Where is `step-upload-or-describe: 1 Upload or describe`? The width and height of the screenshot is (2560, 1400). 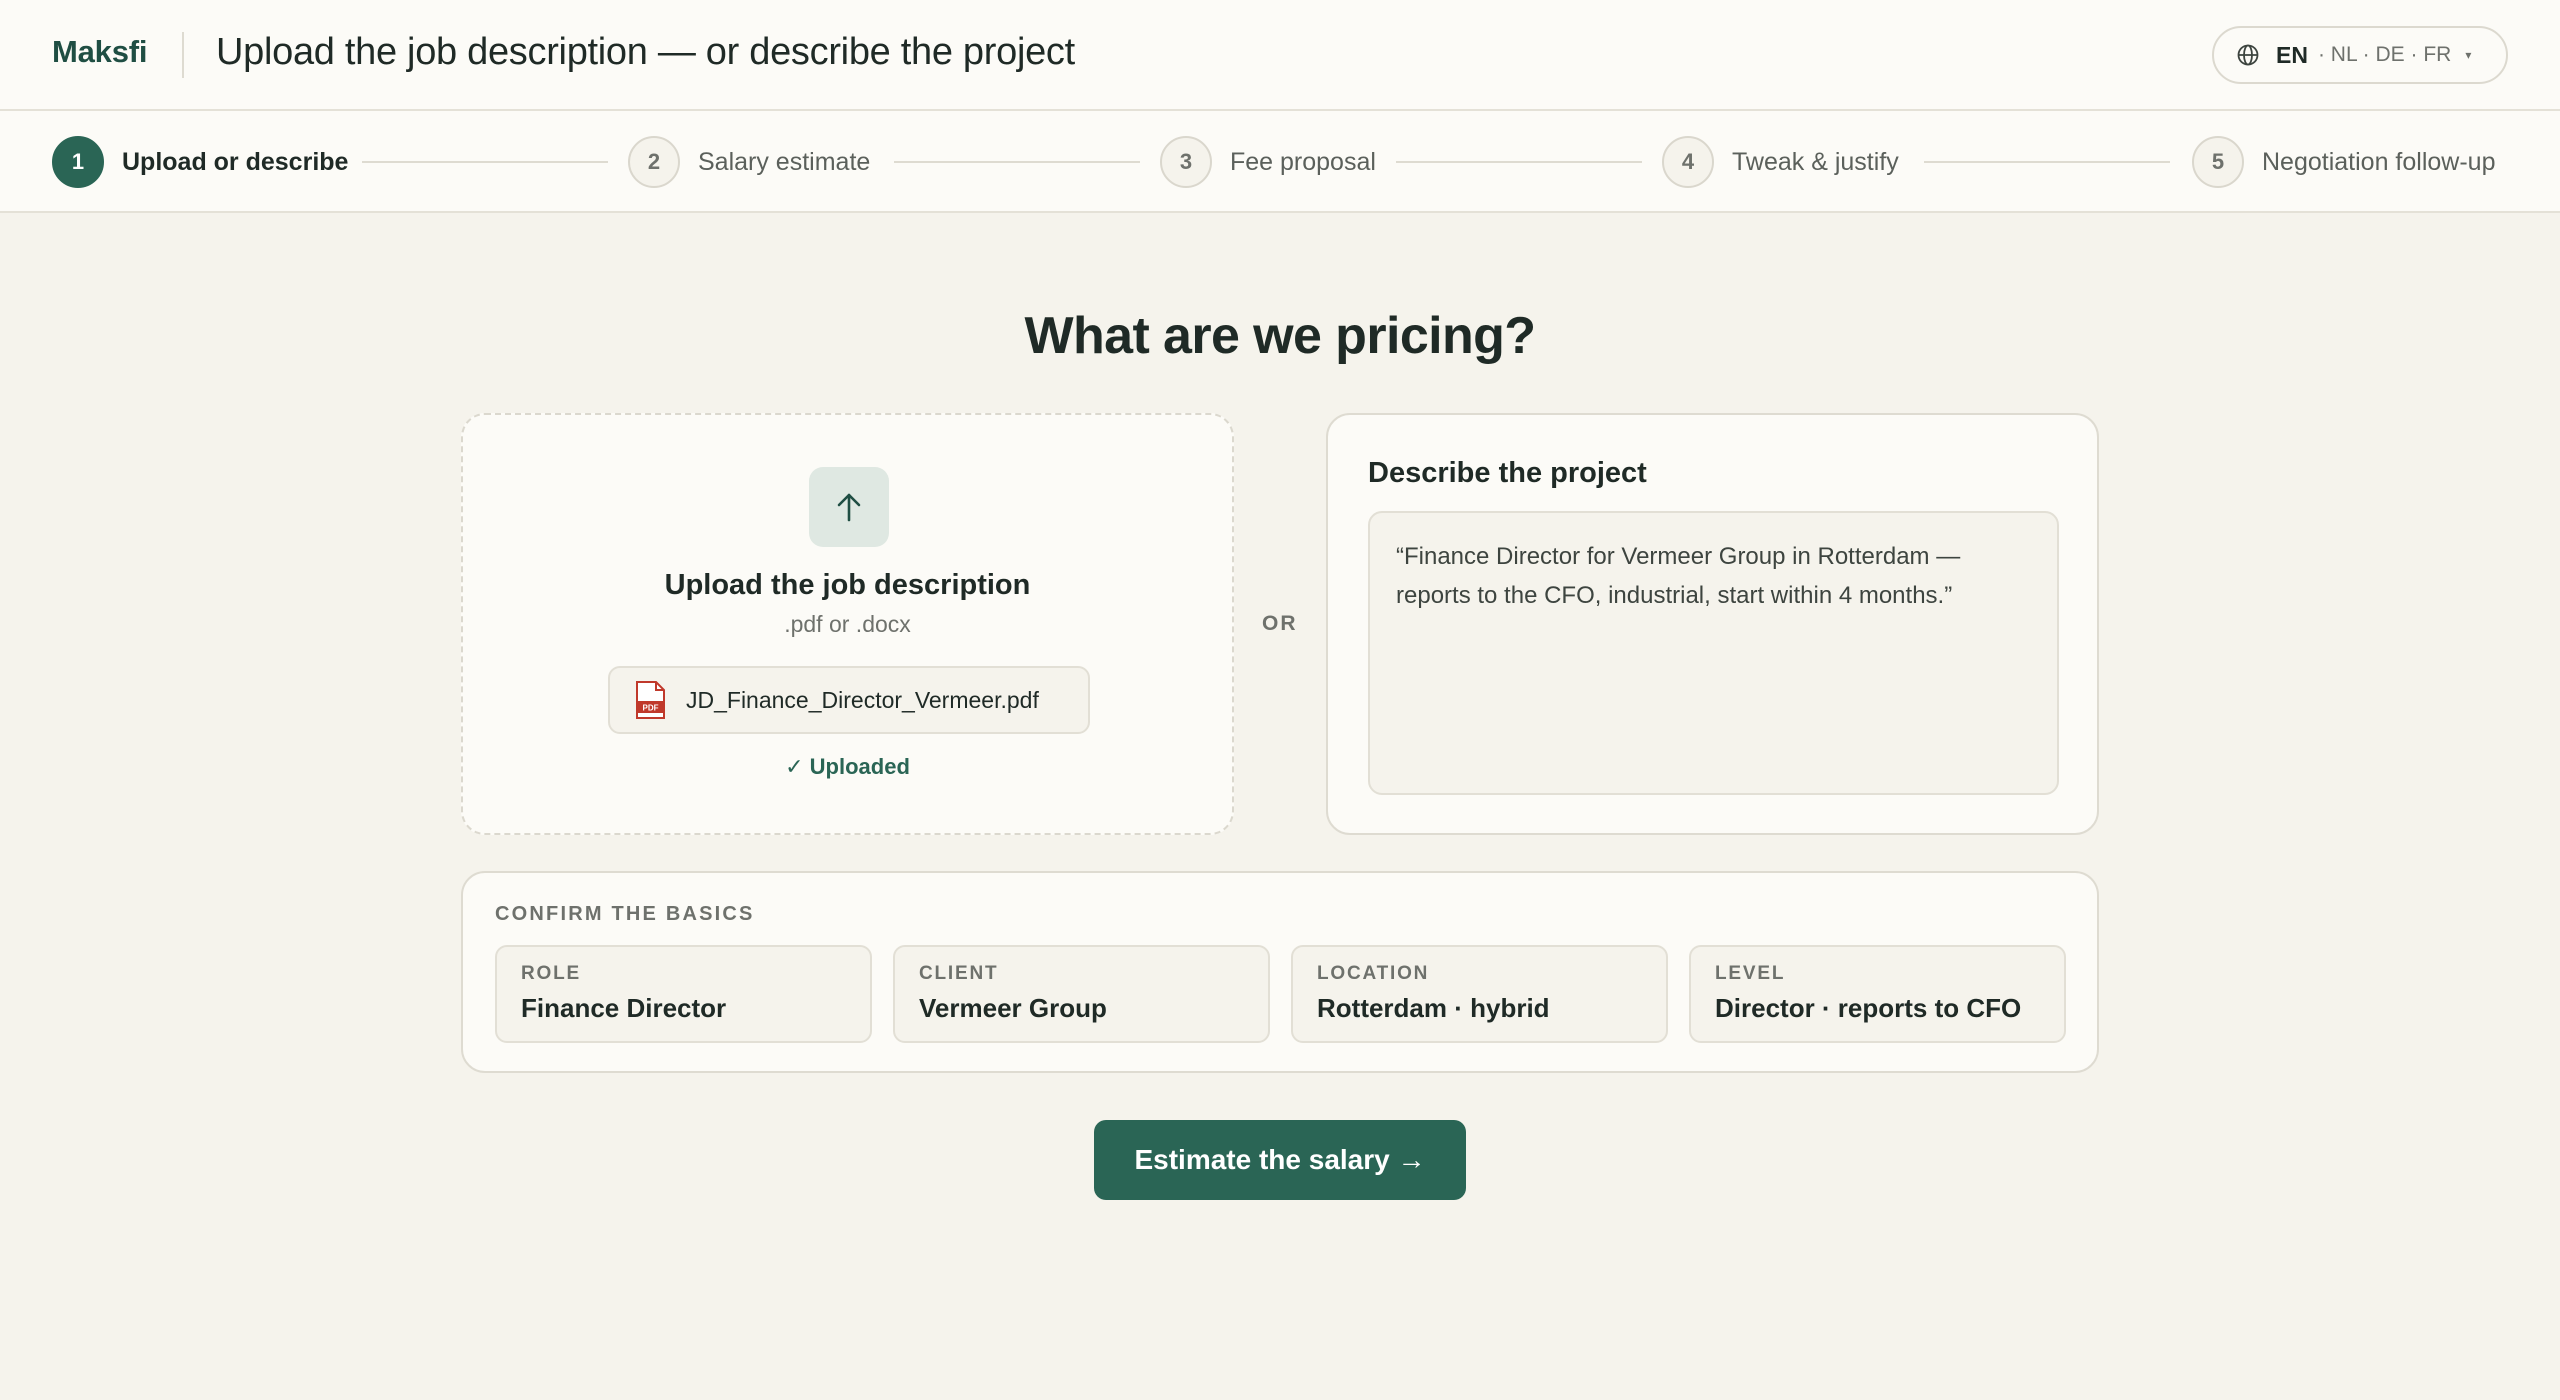 step-upload-or-describe: 1 Upload or describe is located at coordinates (200, 162).